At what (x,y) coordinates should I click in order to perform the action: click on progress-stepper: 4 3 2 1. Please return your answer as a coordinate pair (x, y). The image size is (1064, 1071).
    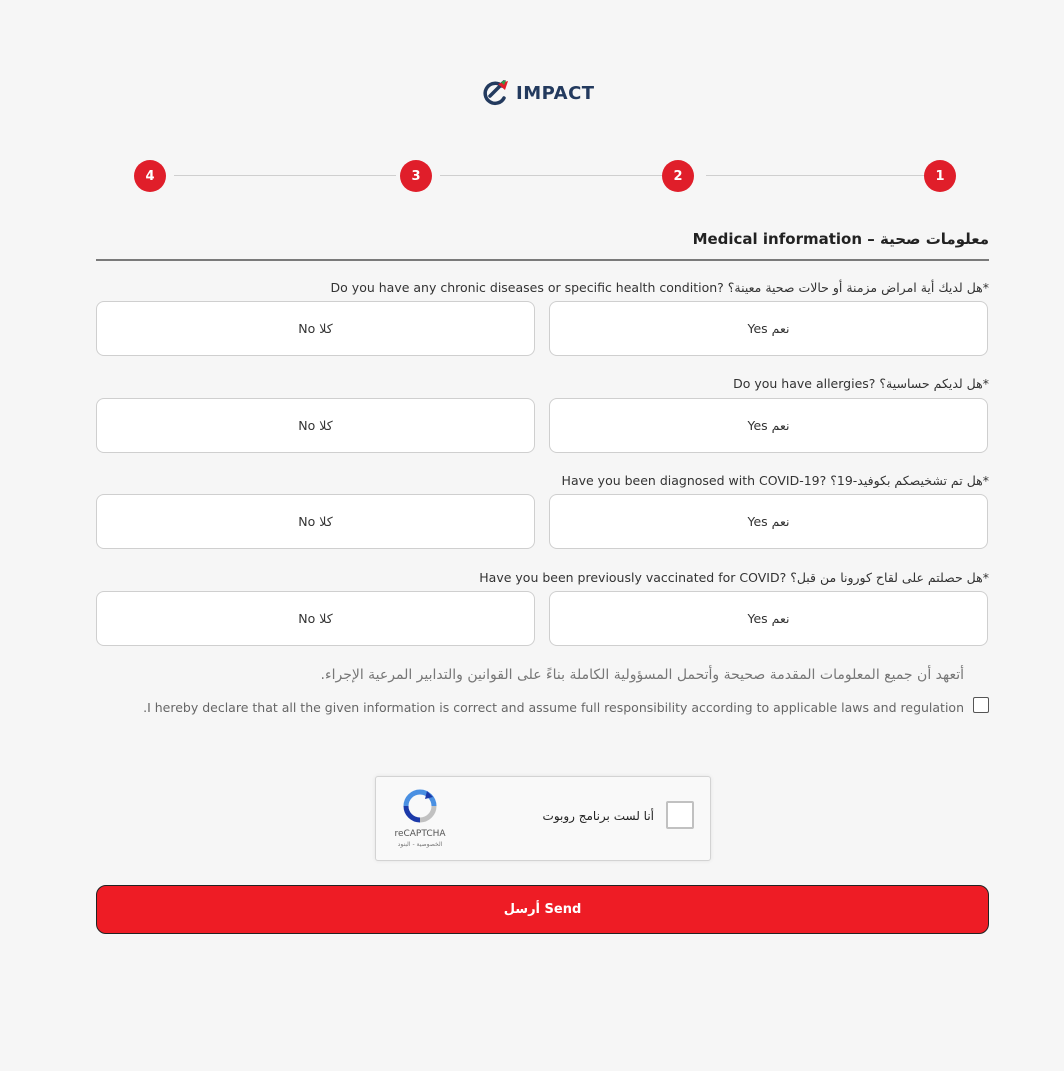
    Looking at the image, I should click on (547, 176).